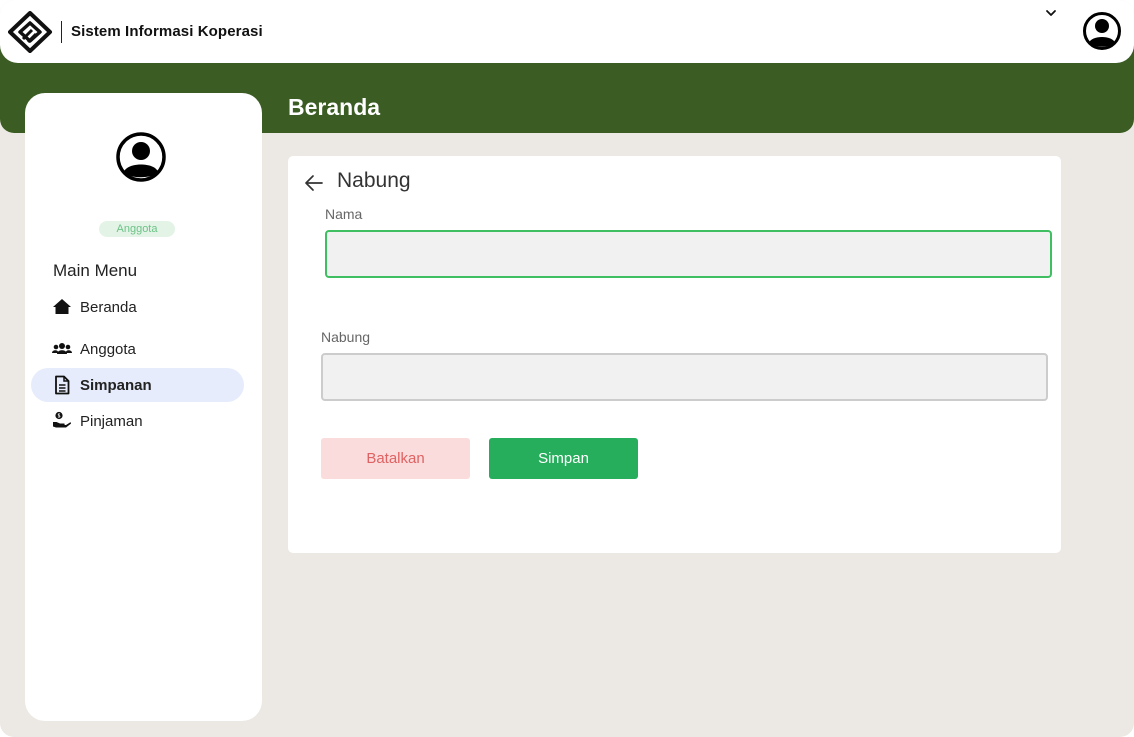  What do you see at coordinates (95, 270) in the screenshot?
I see `menu-title: Main Menu` at bounding box center [95, 270].